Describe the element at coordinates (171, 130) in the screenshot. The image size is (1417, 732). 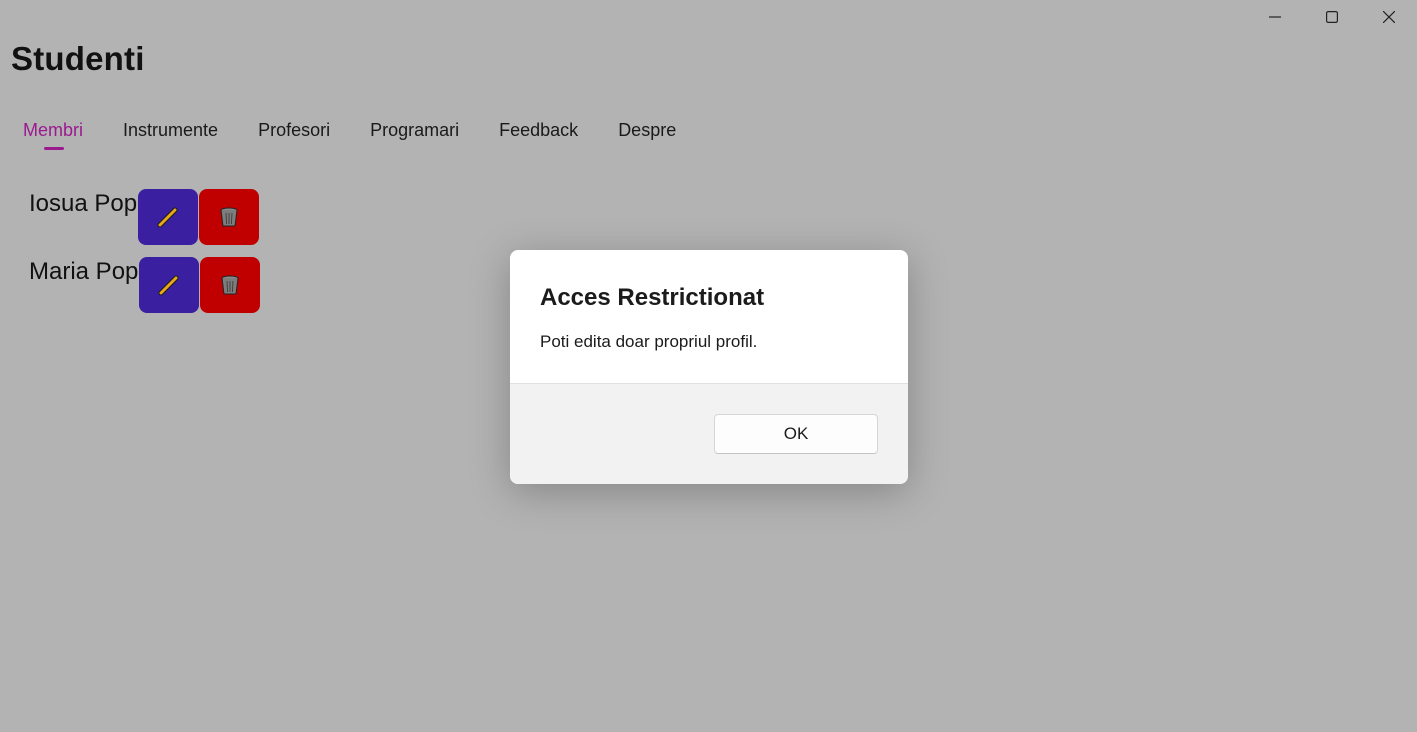
I see `tab-label: Instrumente` at that location.